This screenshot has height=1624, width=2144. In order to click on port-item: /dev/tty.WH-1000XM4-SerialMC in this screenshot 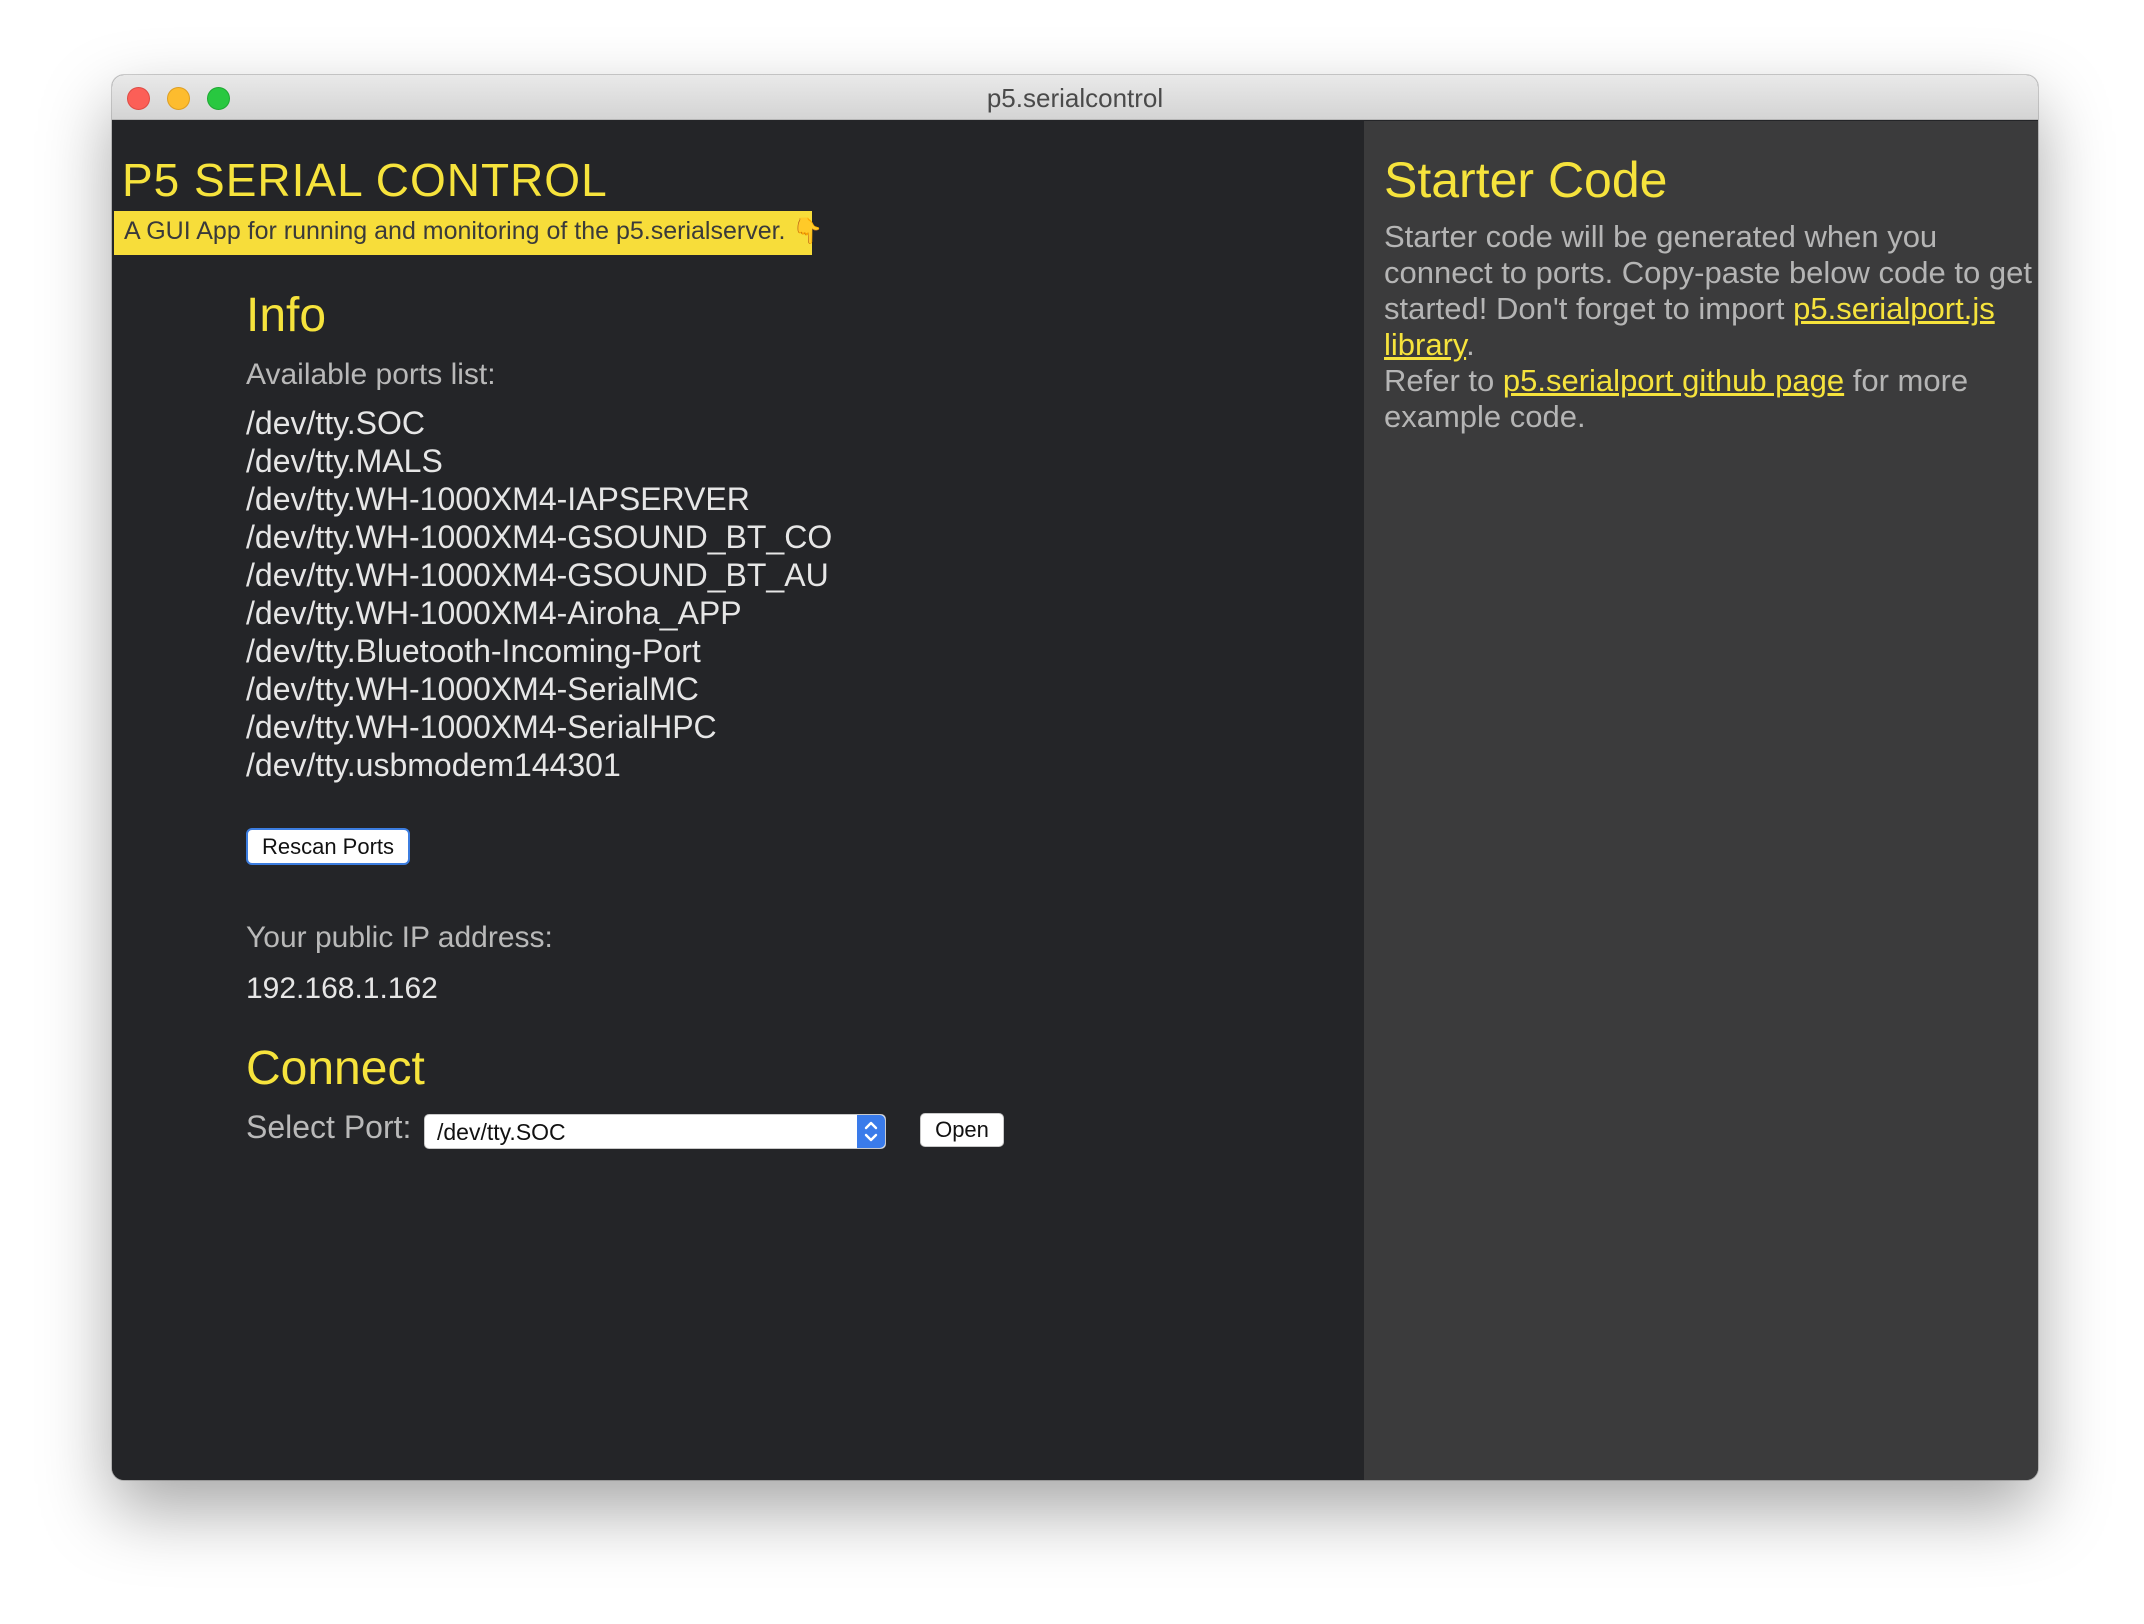, I will do `click(472, 689)`.